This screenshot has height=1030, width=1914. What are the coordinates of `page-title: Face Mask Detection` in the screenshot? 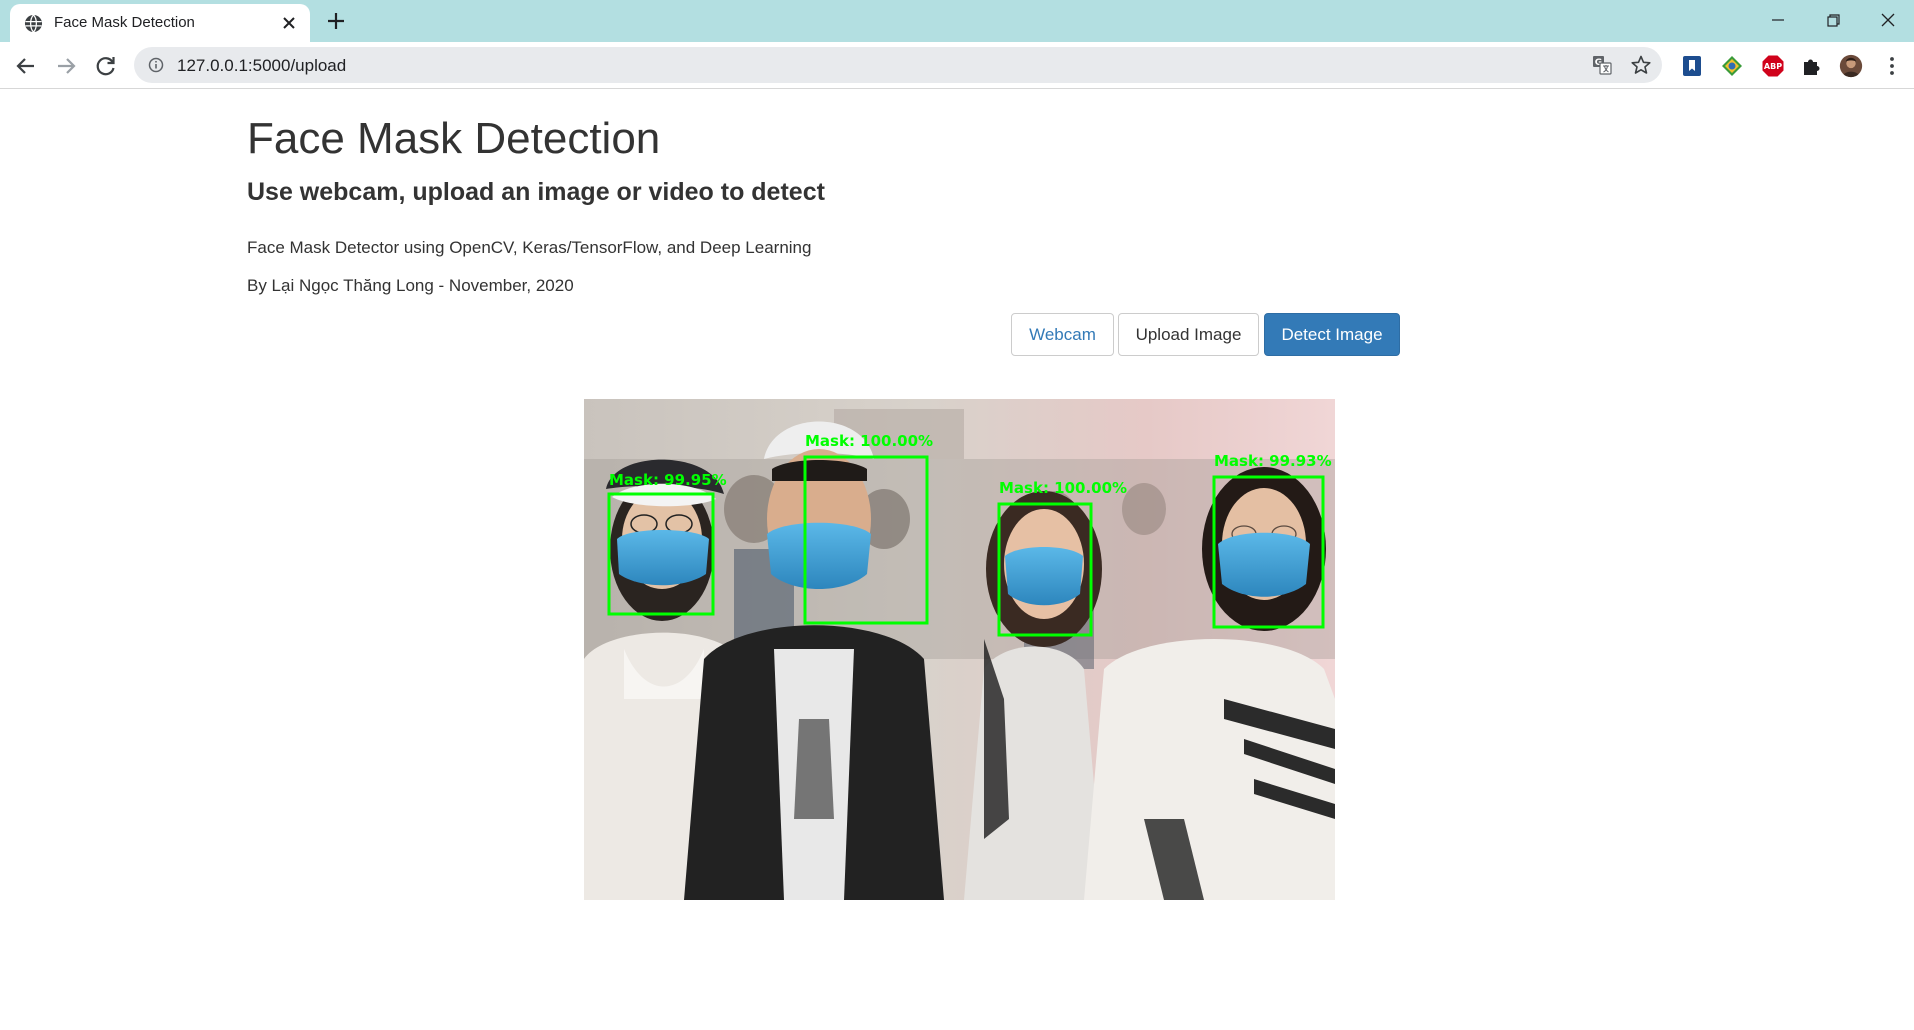 It's located at (454, 138).